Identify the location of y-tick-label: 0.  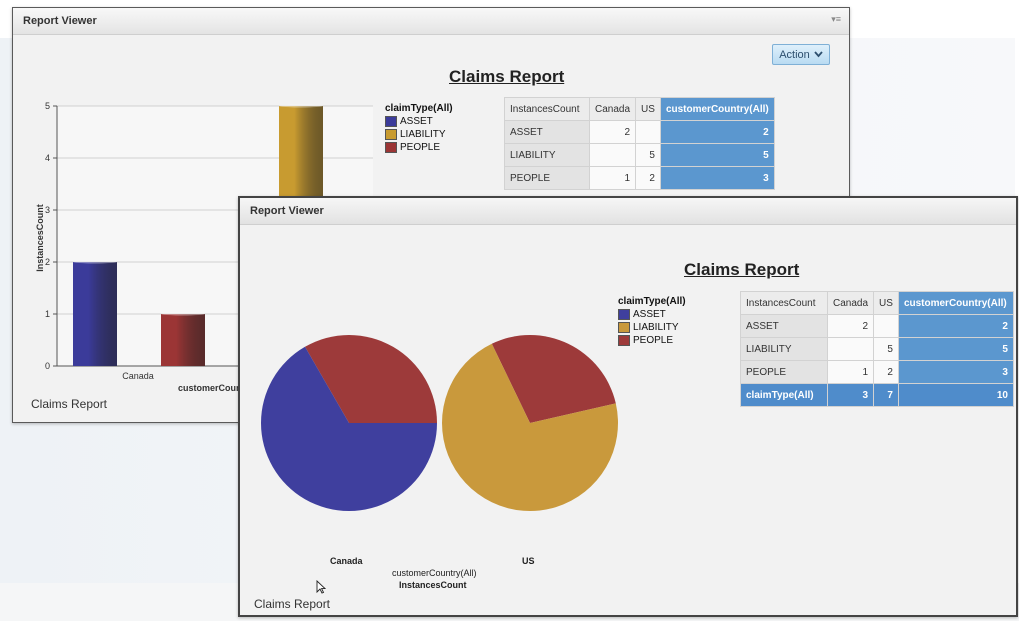
(47, 366).